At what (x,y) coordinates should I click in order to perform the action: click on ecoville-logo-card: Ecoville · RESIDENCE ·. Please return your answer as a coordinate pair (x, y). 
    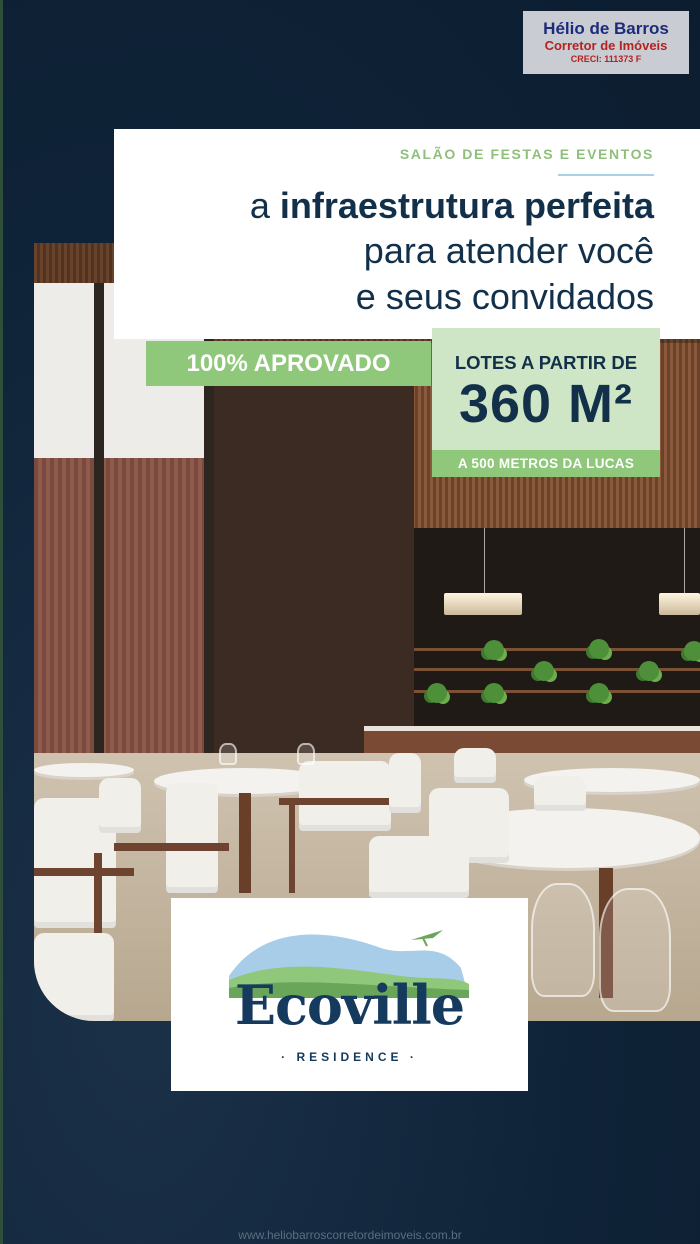
    Looking at the image, I should click on (349, 994).